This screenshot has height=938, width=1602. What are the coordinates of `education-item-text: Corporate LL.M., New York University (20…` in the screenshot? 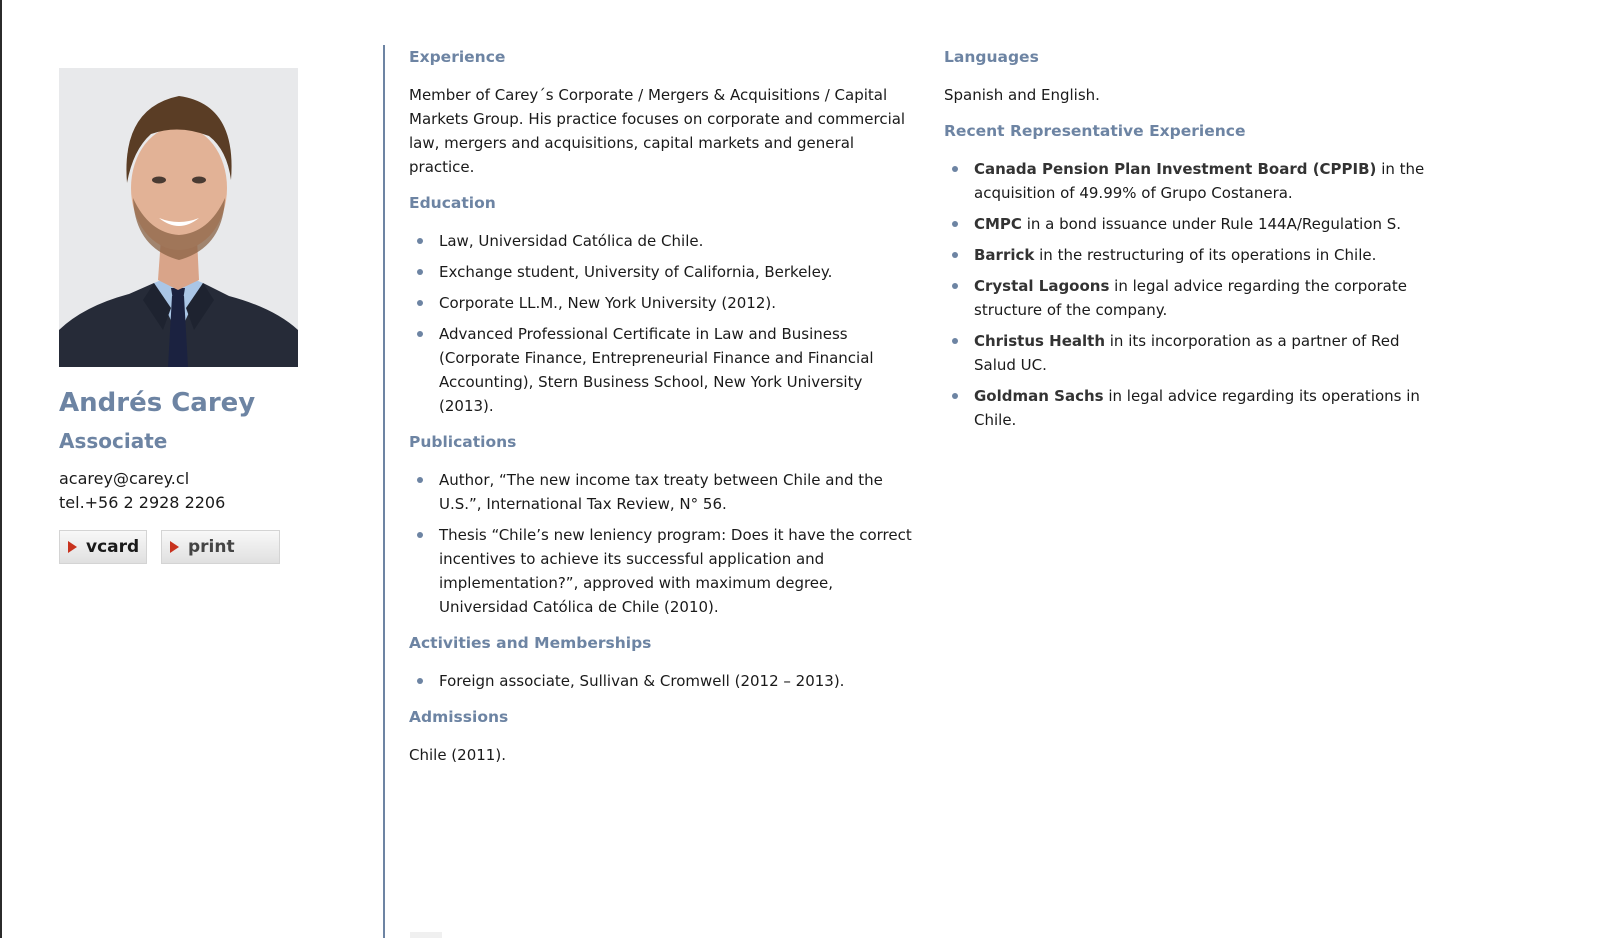 It's located at (608, 303).